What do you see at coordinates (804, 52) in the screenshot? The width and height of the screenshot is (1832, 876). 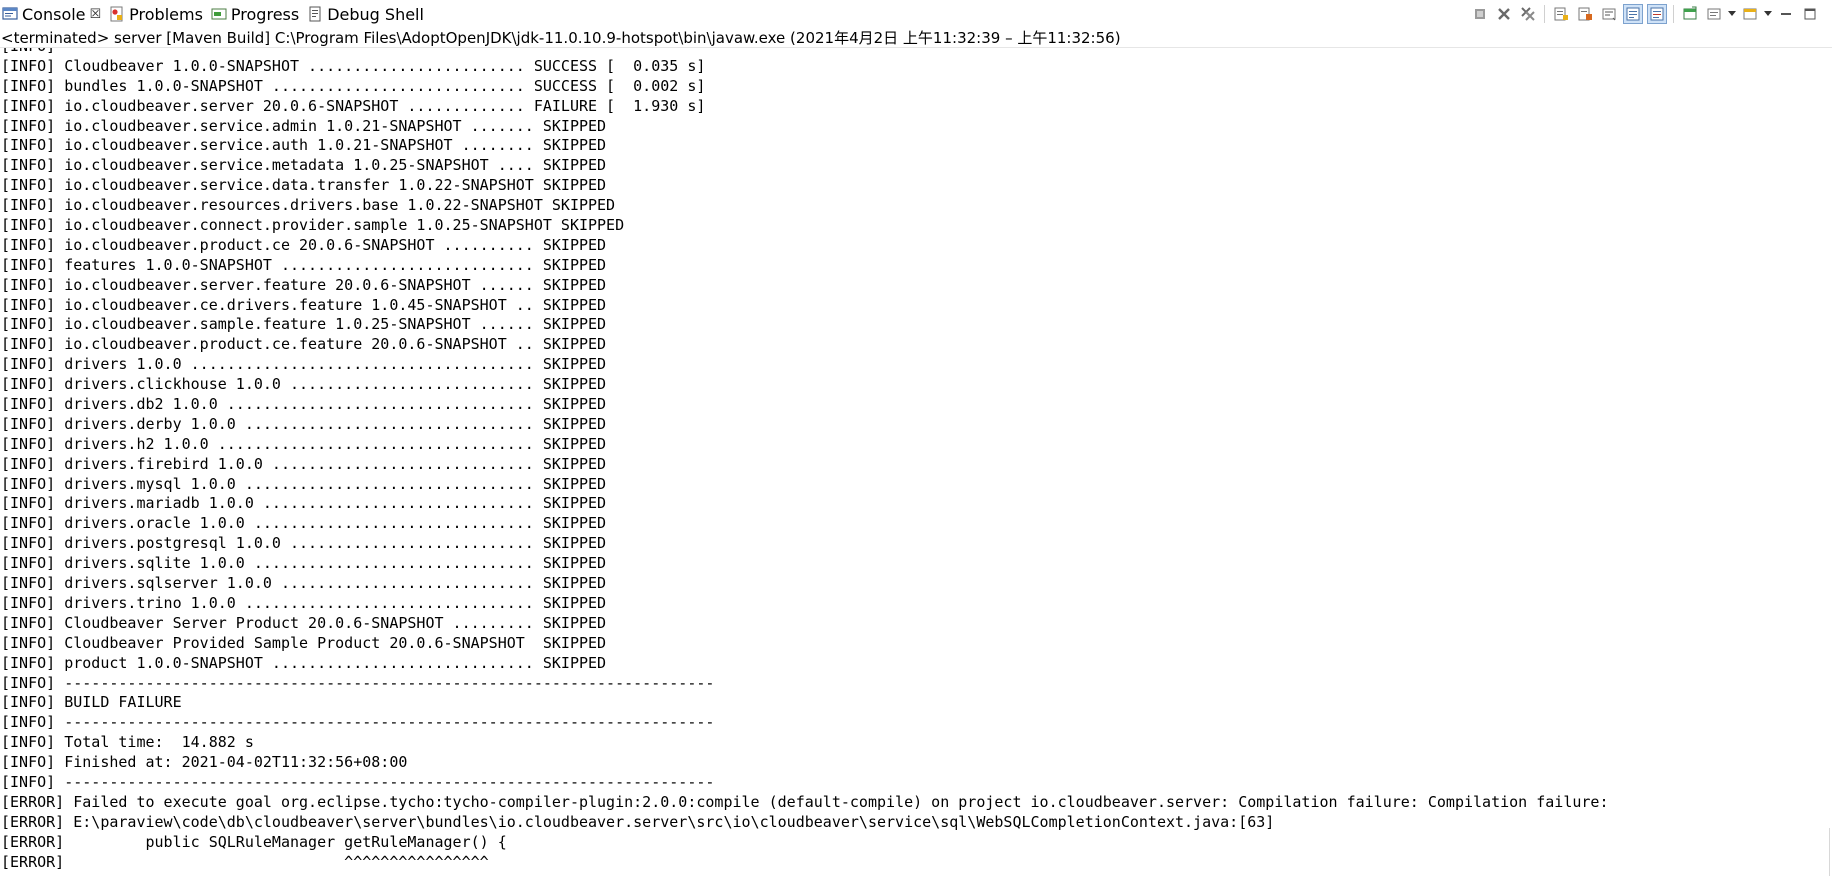 I see `console-line: [INFO]` at bounding box center [804, 52].